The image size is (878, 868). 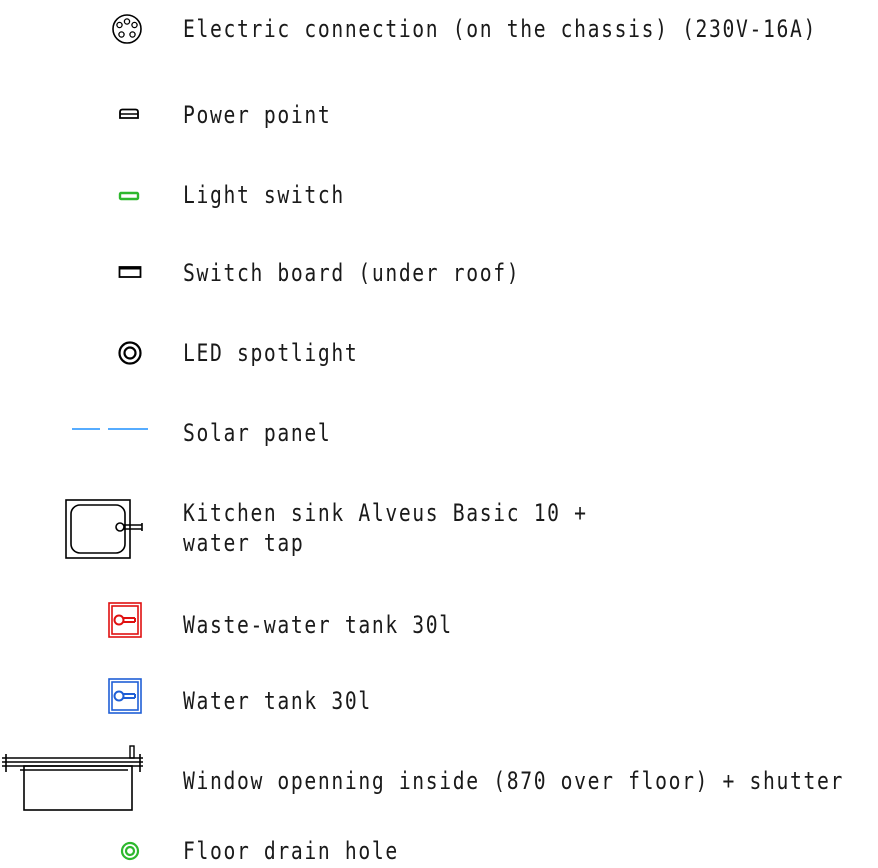 I want to click on legend-label-switch-board: Switch board (under roof), so click(x=352, y=273).